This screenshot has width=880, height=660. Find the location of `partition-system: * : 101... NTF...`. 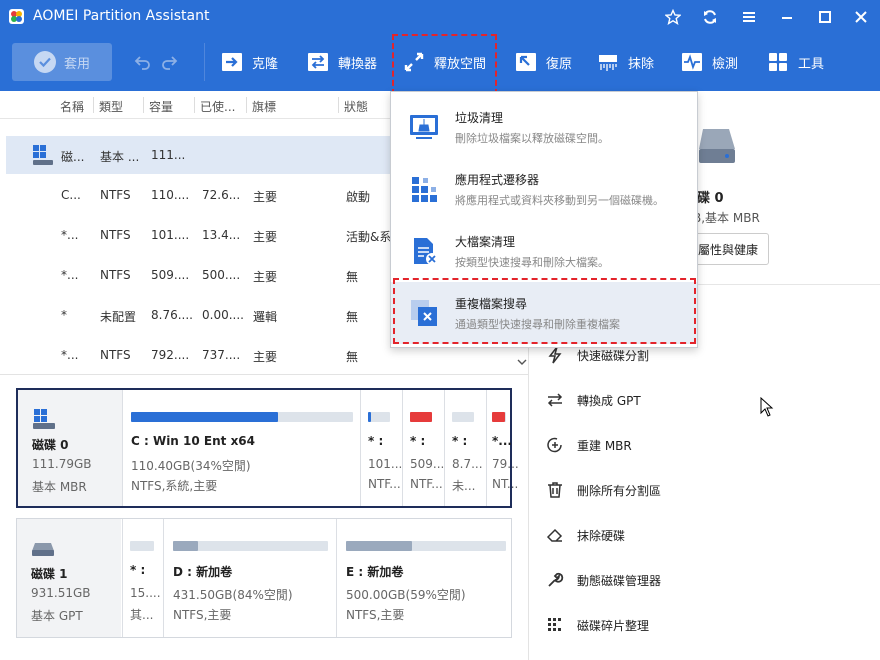

partition-system: * : 101... NTF... is located at coordinates (381, 448).